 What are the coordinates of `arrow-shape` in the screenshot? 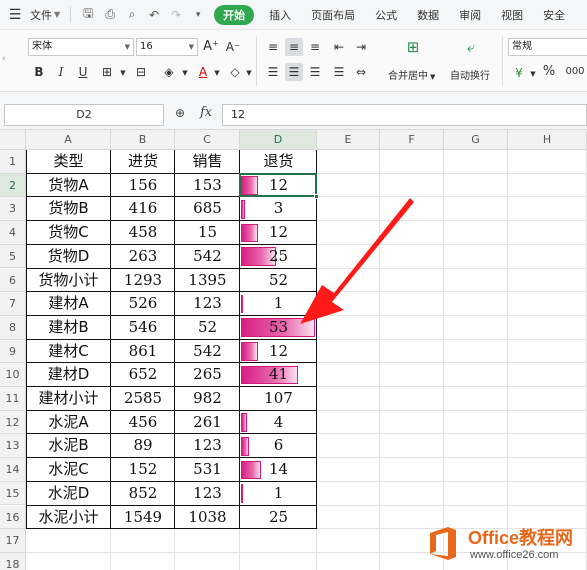 It's located at (357, 261).